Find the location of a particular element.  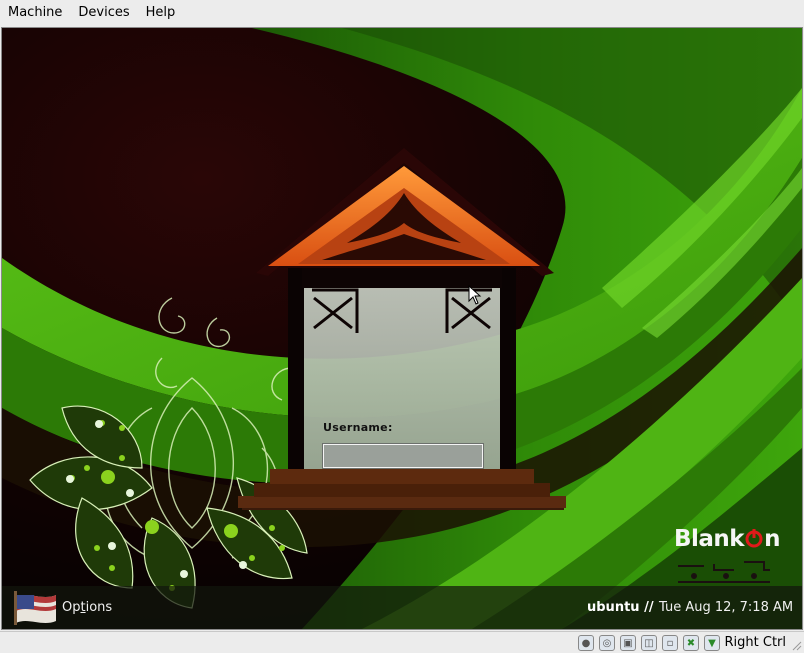

datetime-label: Tue Aug 12, 7:18 AM is located at coordinates (726, 607).